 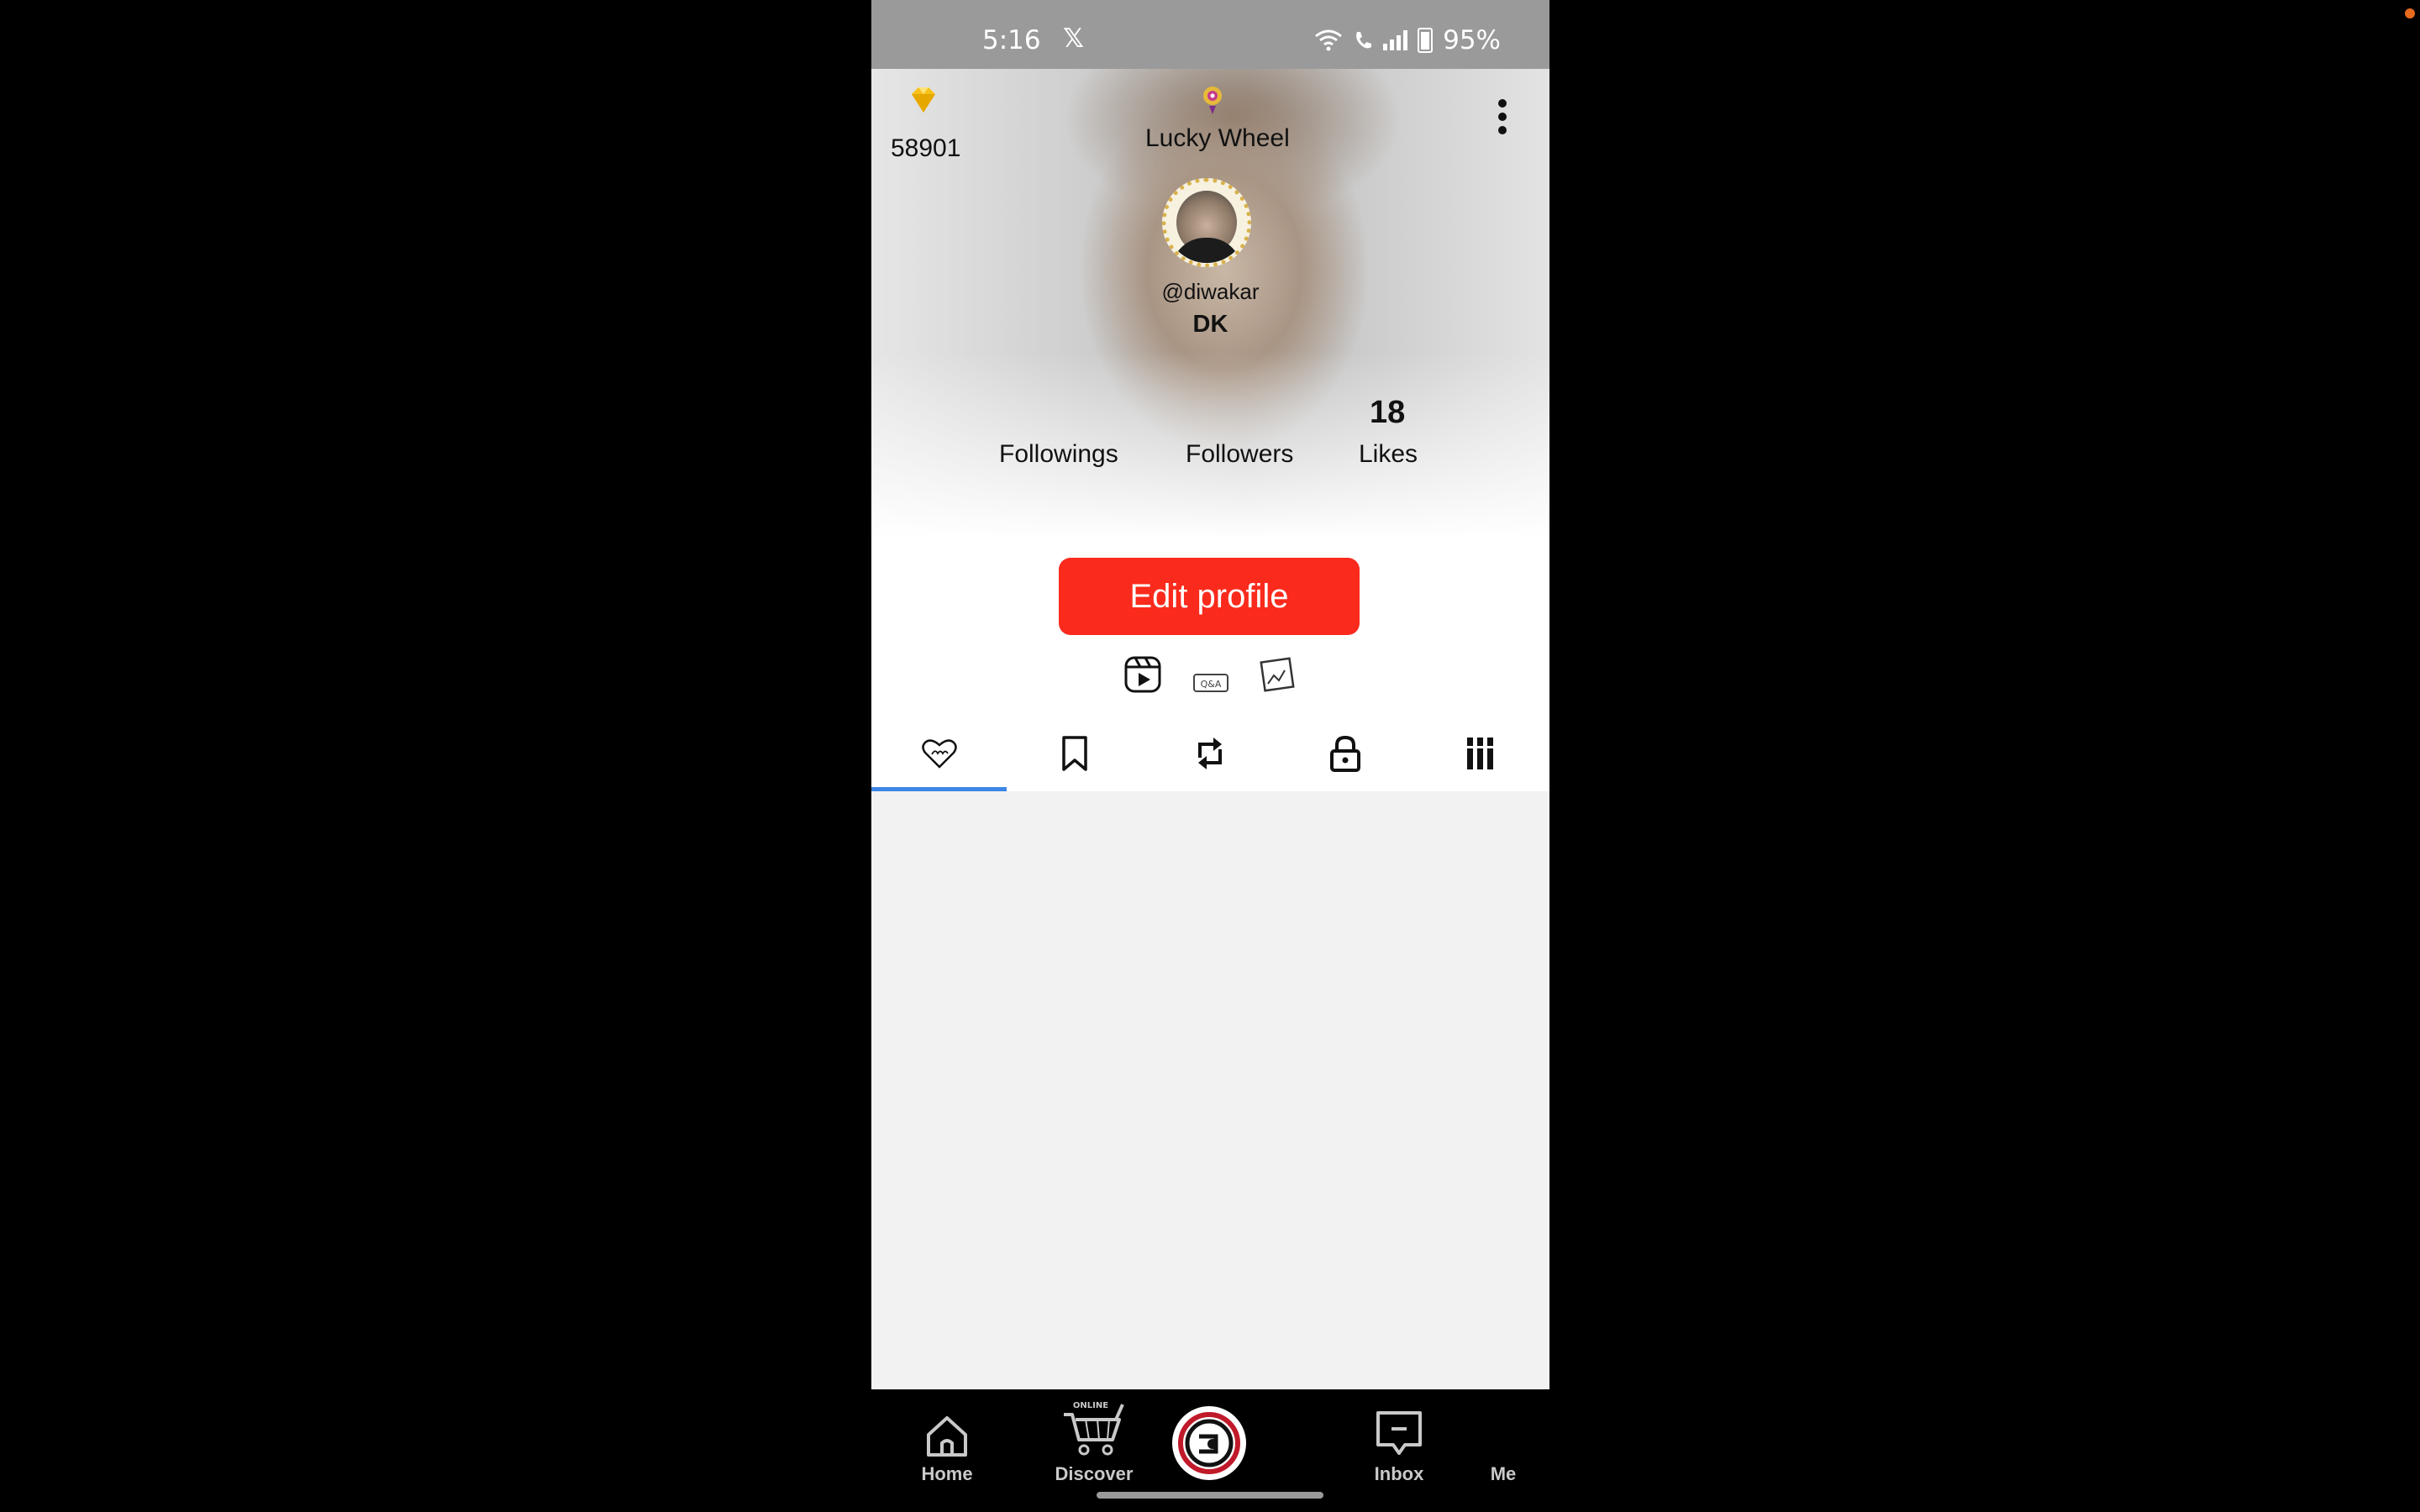 I want to click on nav-home: Home, so click(x=947, y=1441).